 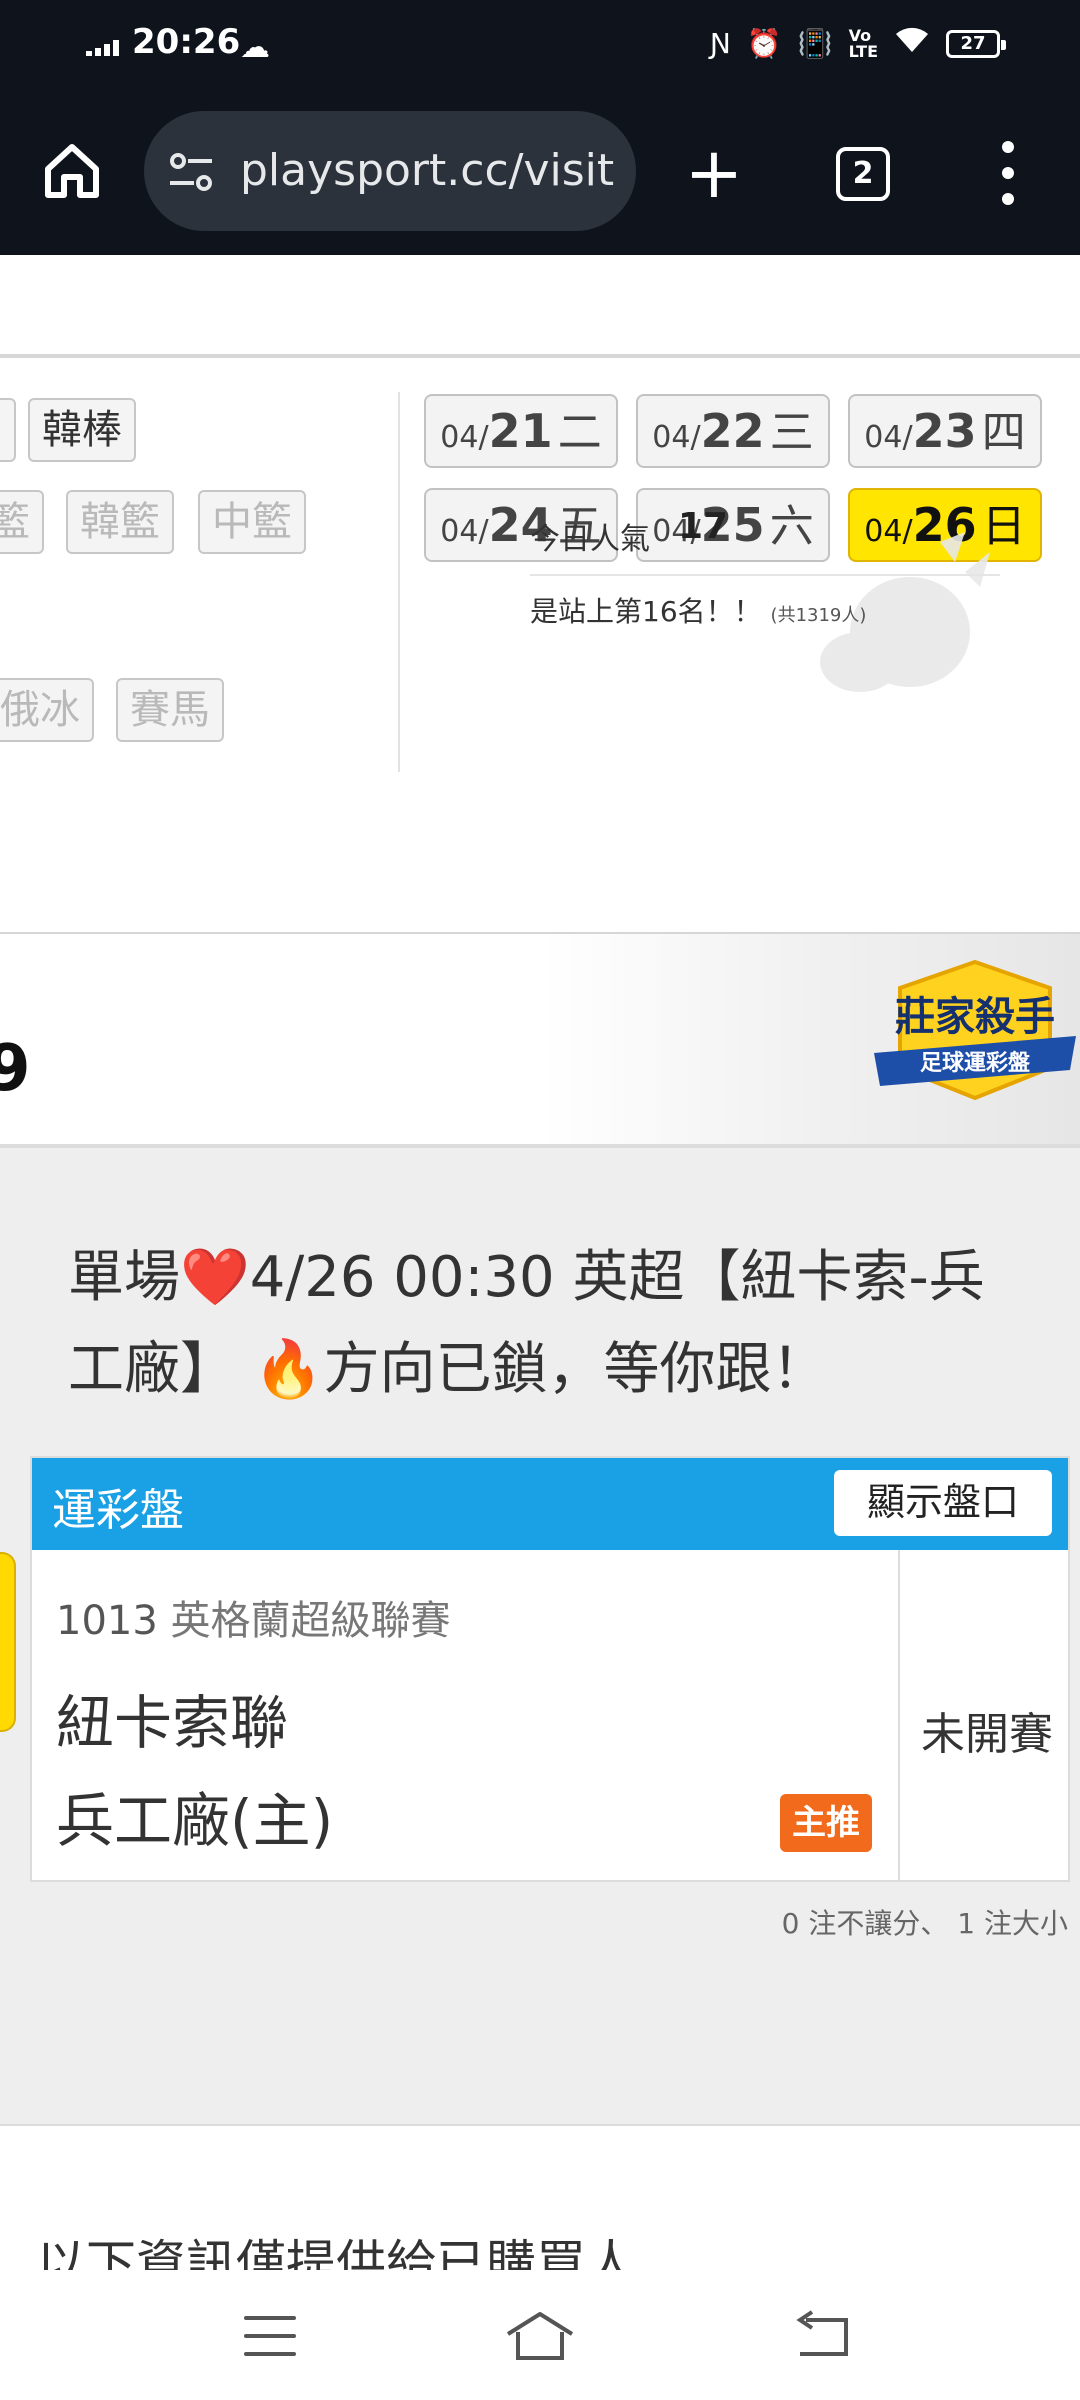 What do you see at coordinates (107, 1621) in the screenshot?
I see `match-id: 1013` at bounding box center [107, 1621].